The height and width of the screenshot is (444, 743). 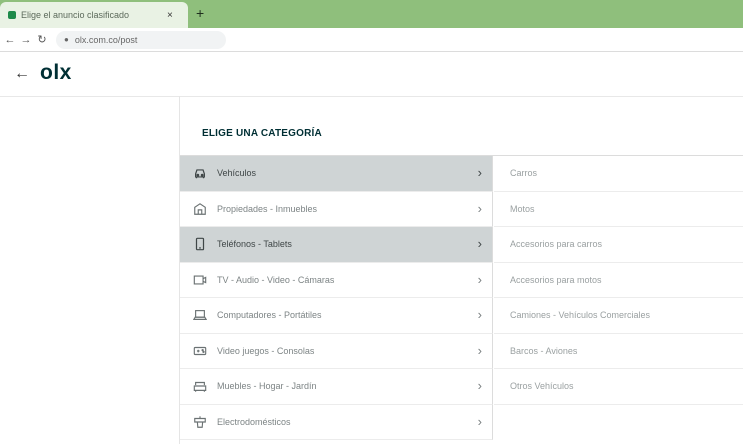 I want to click on browser-back-icon: ←, so click(x=10, y=40).